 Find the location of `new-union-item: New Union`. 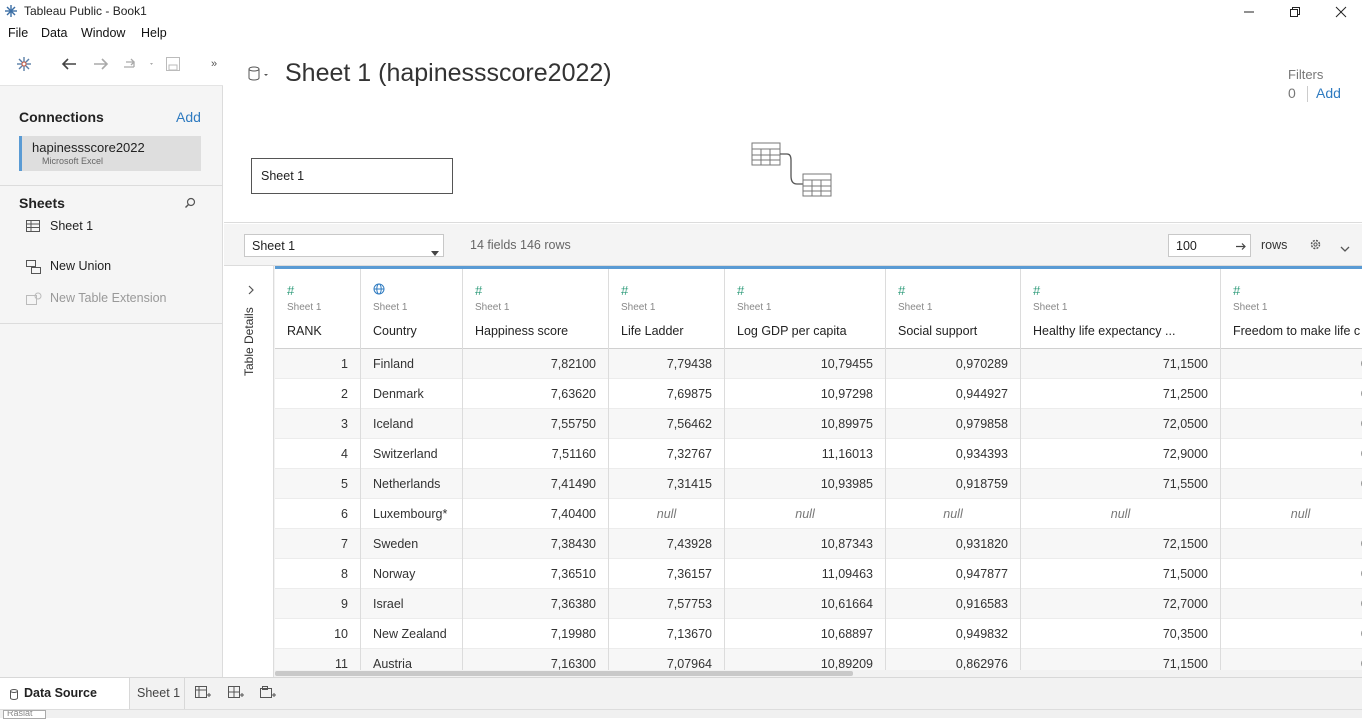

new-union-item: New Union is located at coordinates (116, 267).